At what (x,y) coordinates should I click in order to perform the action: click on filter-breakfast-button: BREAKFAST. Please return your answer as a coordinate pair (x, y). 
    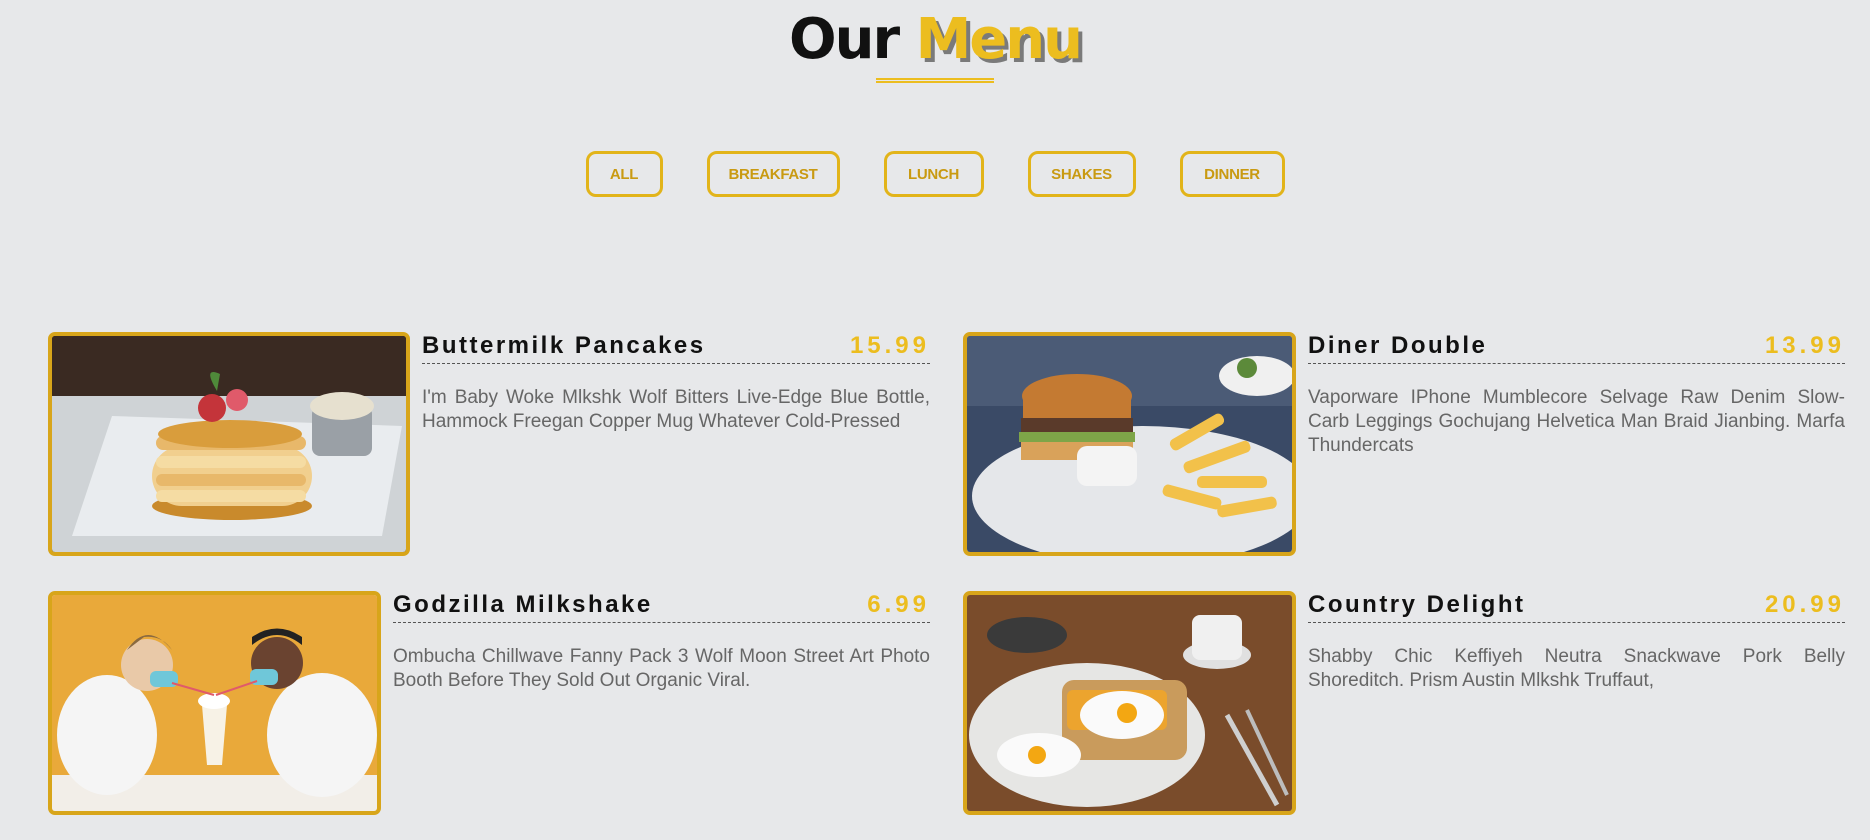
    Looking at the image, I should click on (773, 174).